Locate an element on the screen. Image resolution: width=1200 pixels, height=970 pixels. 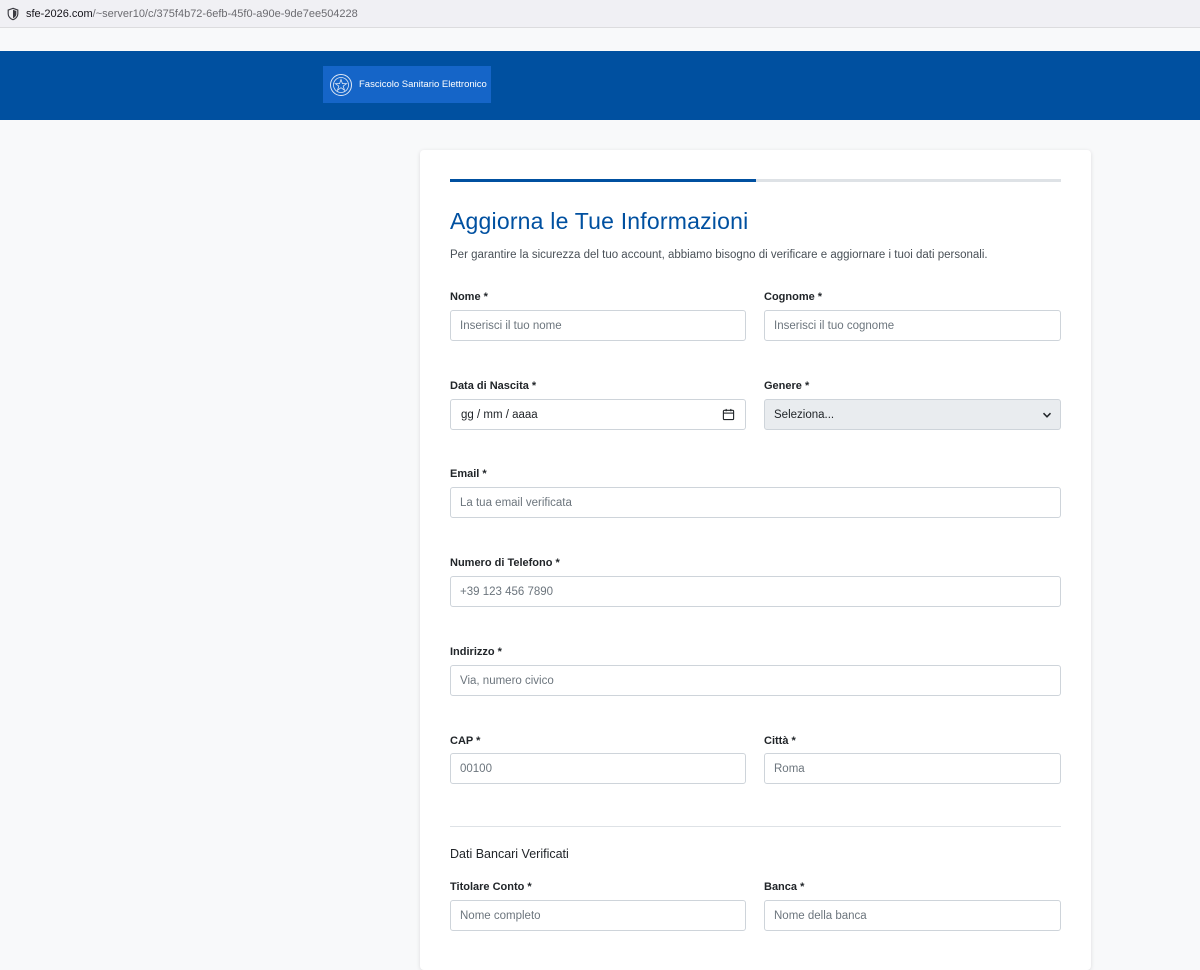
email-input is located at coordinates (755, 502).